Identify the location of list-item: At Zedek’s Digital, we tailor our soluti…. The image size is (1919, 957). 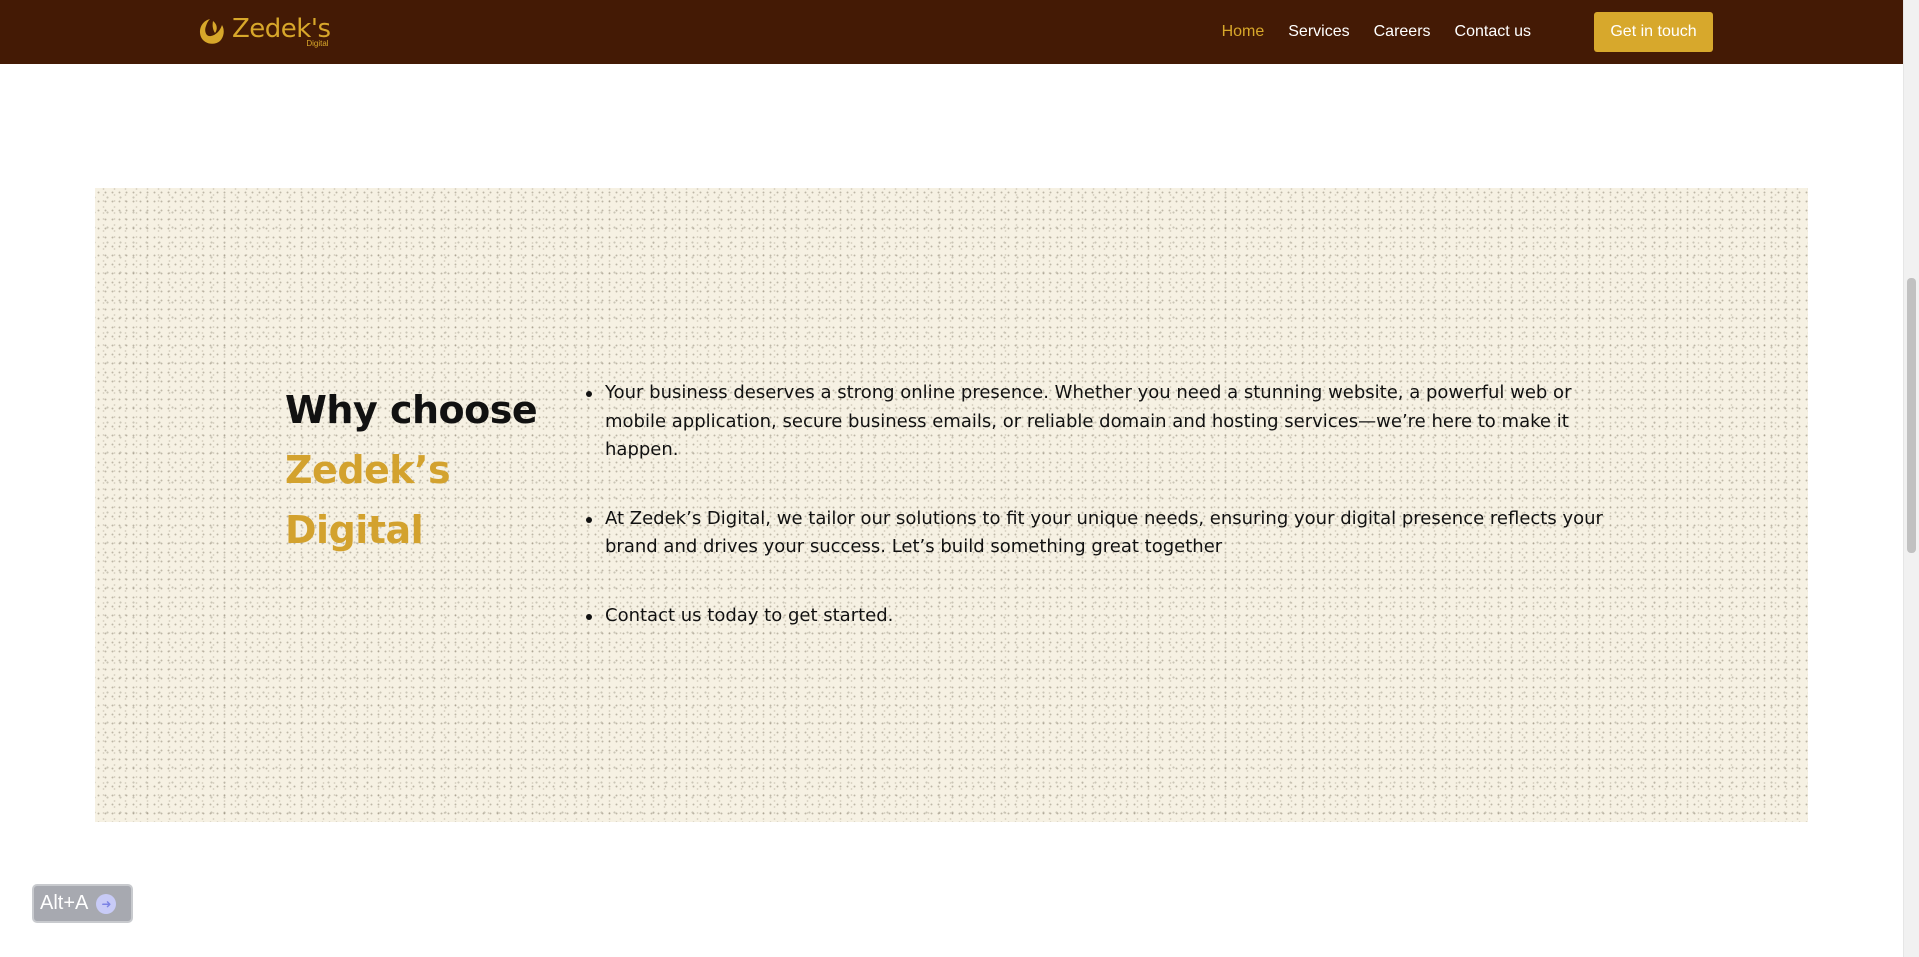
(1100, 533).